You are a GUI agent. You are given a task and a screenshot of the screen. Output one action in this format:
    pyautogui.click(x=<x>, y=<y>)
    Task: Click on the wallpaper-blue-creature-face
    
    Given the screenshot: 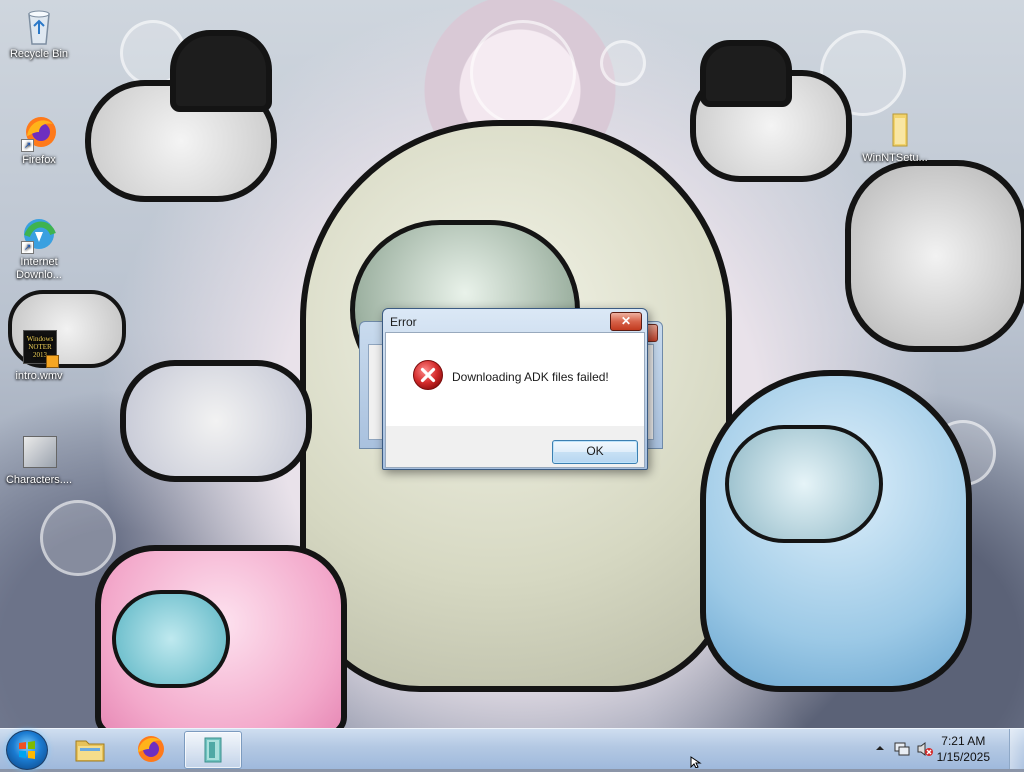 What is the action you would take?
    pyautogui.click(x=804, y=484)
    